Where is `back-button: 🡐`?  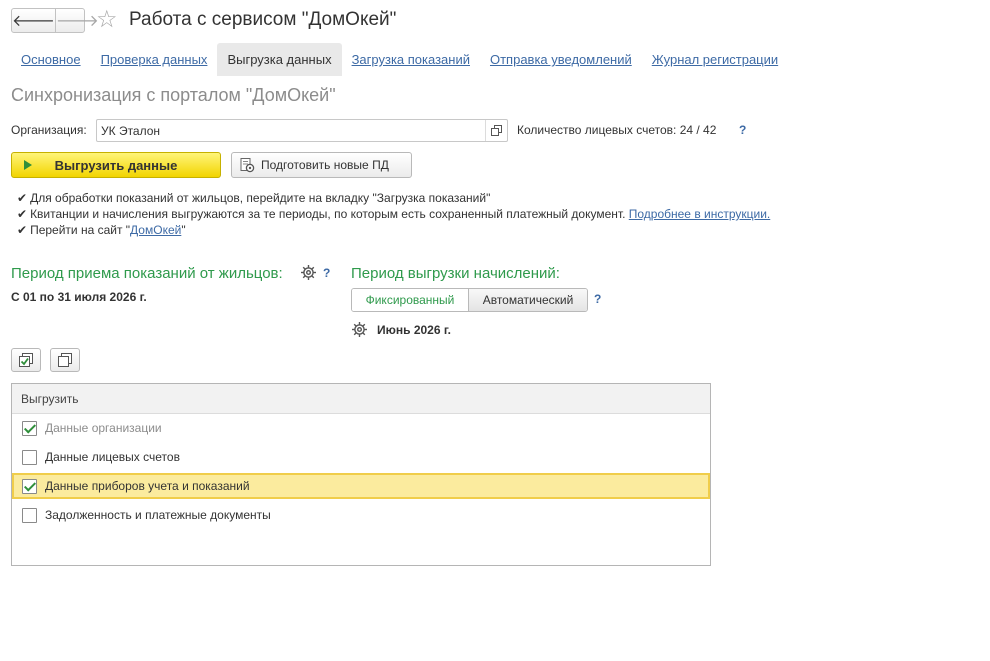
back-button: 🡐 is located at coordinates (33, 20).